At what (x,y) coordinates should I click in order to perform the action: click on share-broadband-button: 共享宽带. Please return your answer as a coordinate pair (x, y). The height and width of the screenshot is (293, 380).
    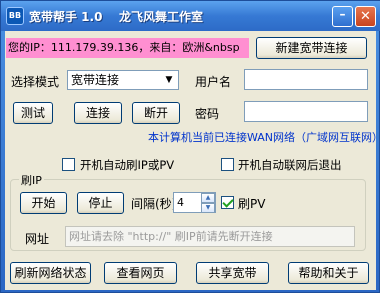
    Looking at the image, I should click on (232, 273).